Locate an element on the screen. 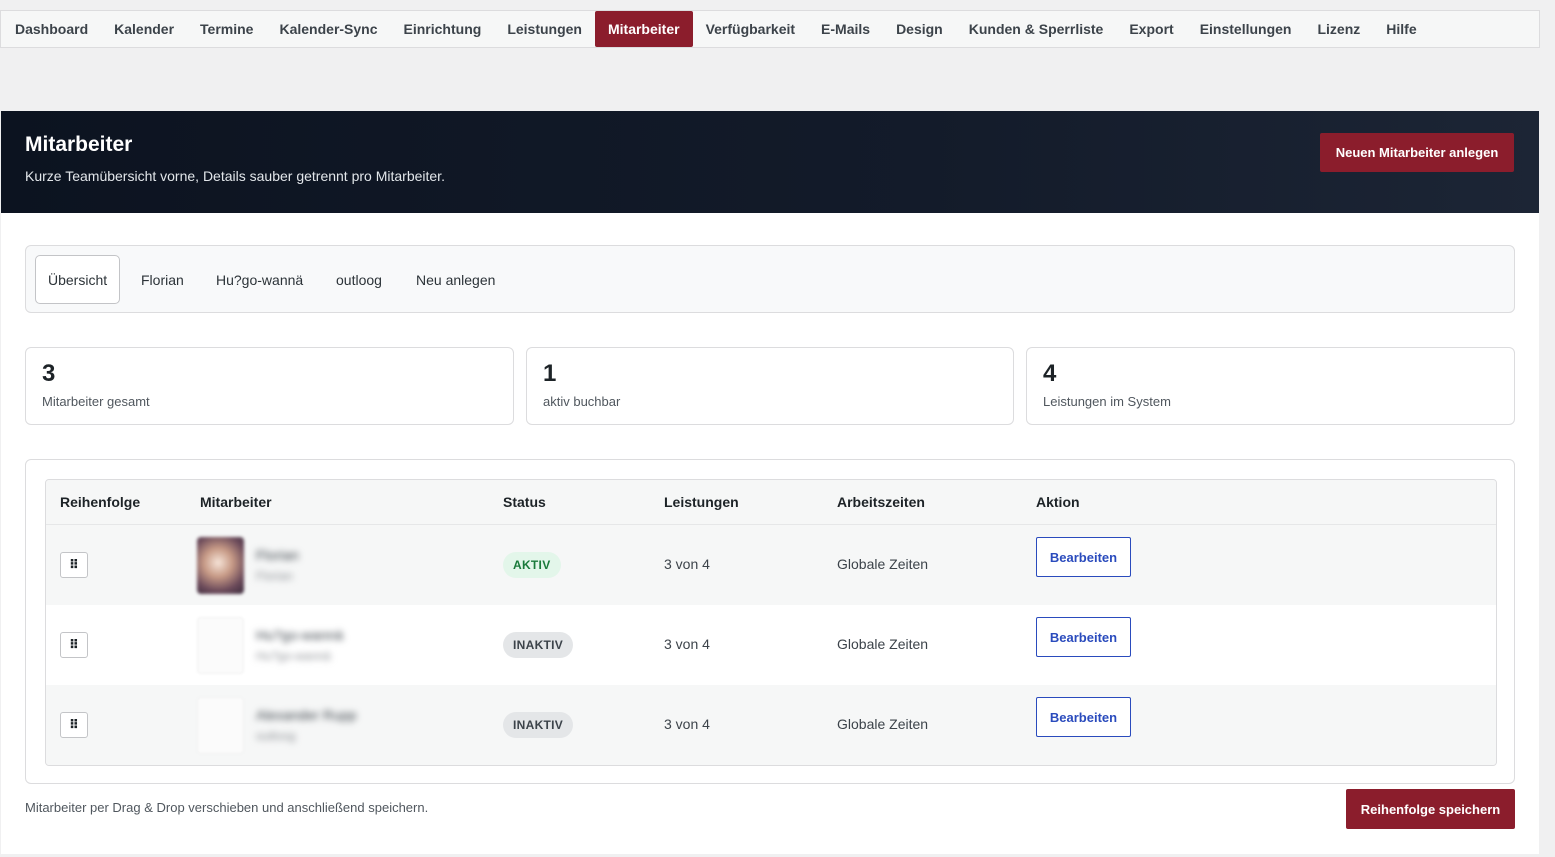  employee-name: Alexander Rupp is located at coordinates (306, 715).